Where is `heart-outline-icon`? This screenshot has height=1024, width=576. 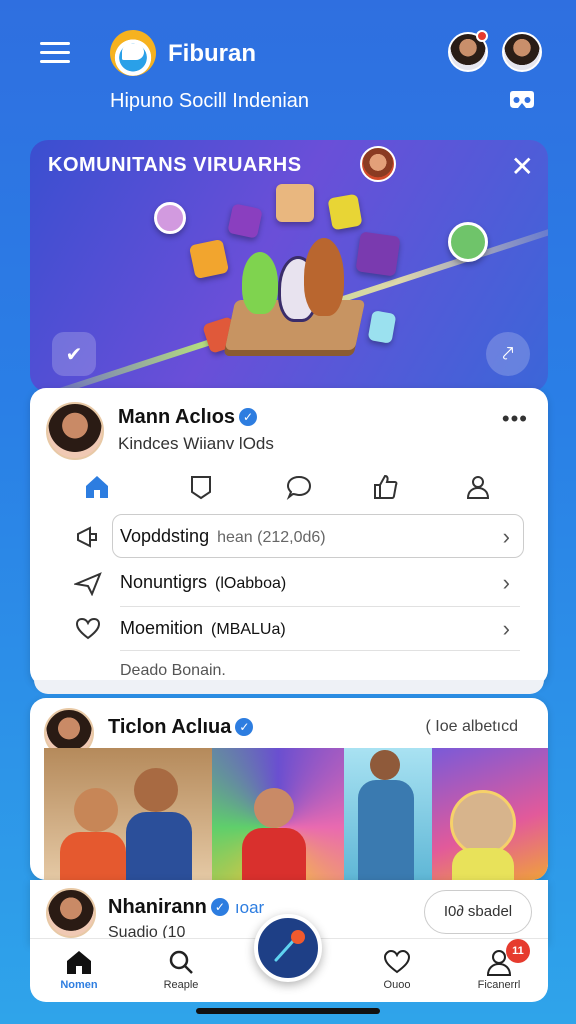 heart-outline-icon is located at coordinates (88, 628).